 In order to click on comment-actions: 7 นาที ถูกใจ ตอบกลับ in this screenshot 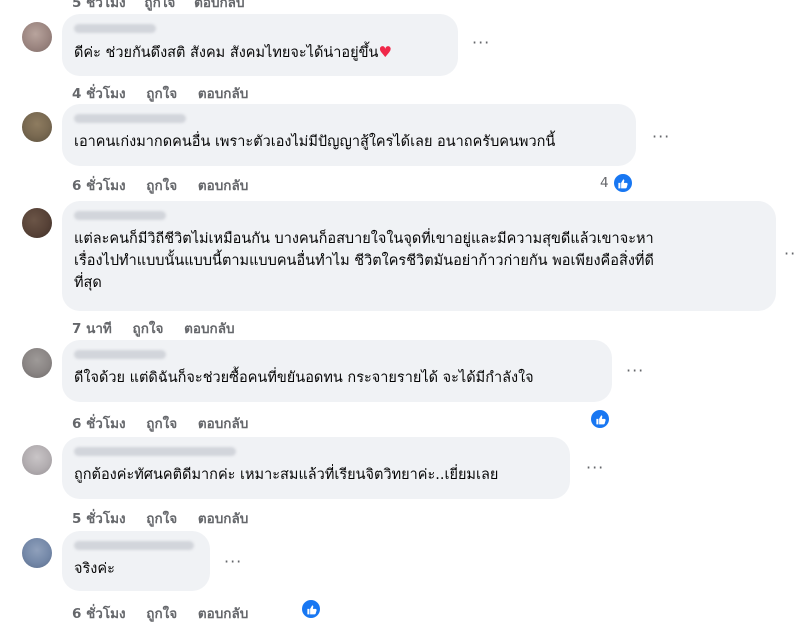, I will do `click(161, 328)`.